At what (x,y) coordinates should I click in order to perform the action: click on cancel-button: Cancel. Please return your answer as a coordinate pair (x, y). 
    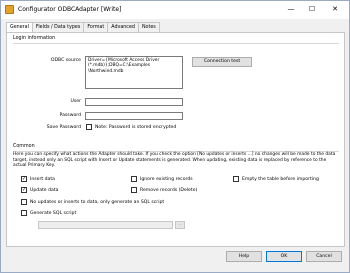
    Looking at the image, I should click on (324, 256).